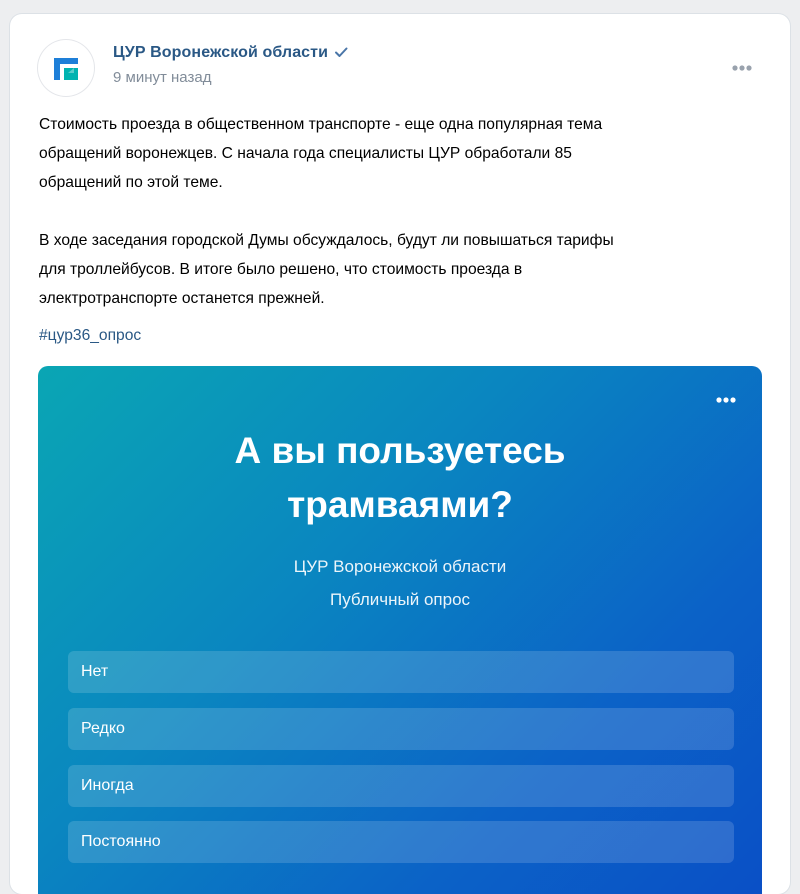 This screenshot has height=894, width=800. I want to click on poll-more-icon, so click(726, 400).